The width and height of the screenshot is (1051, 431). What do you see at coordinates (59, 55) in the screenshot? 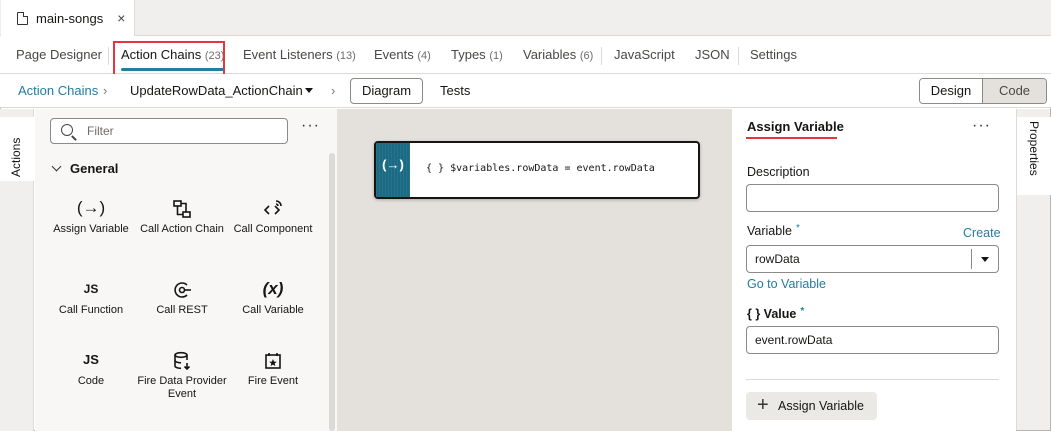
I see `tab-page-designer: Page Designer` at bounding box center [59, 55].